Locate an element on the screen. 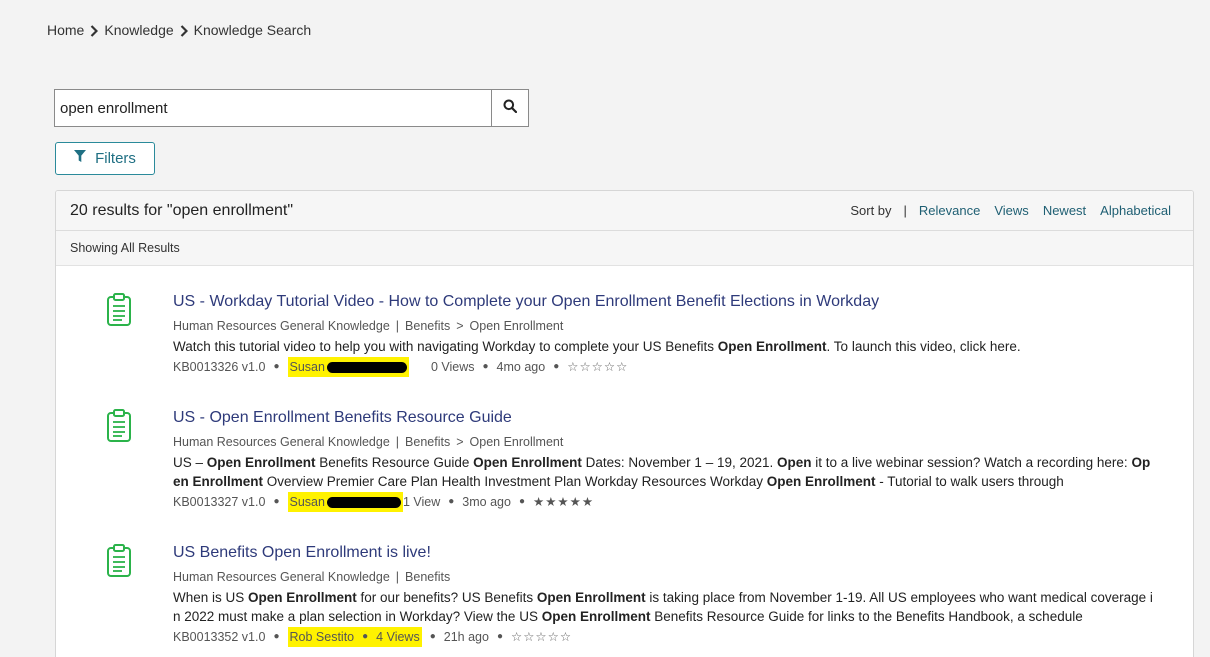 The image size is (1210, 657). sort-label: Sort by is located at coordinates (871, 210).